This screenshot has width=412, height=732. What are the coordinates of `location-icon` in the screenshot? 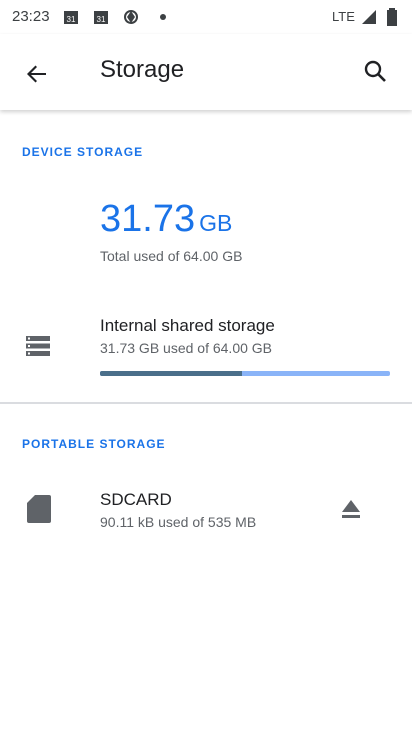 It's located at (131, 17).